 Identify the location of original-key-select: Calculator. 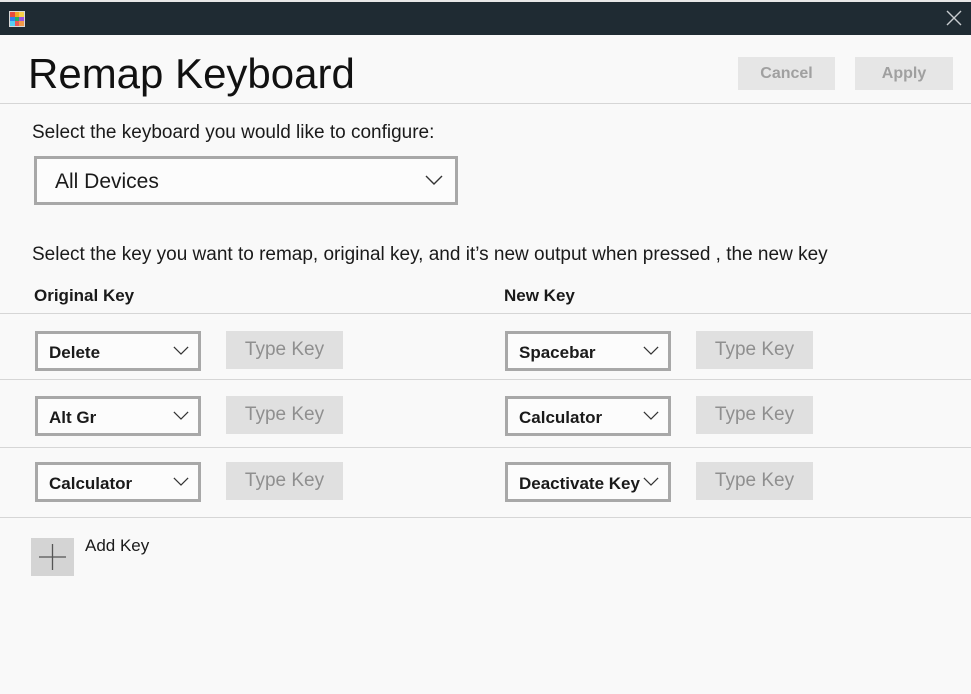
(118, 482).